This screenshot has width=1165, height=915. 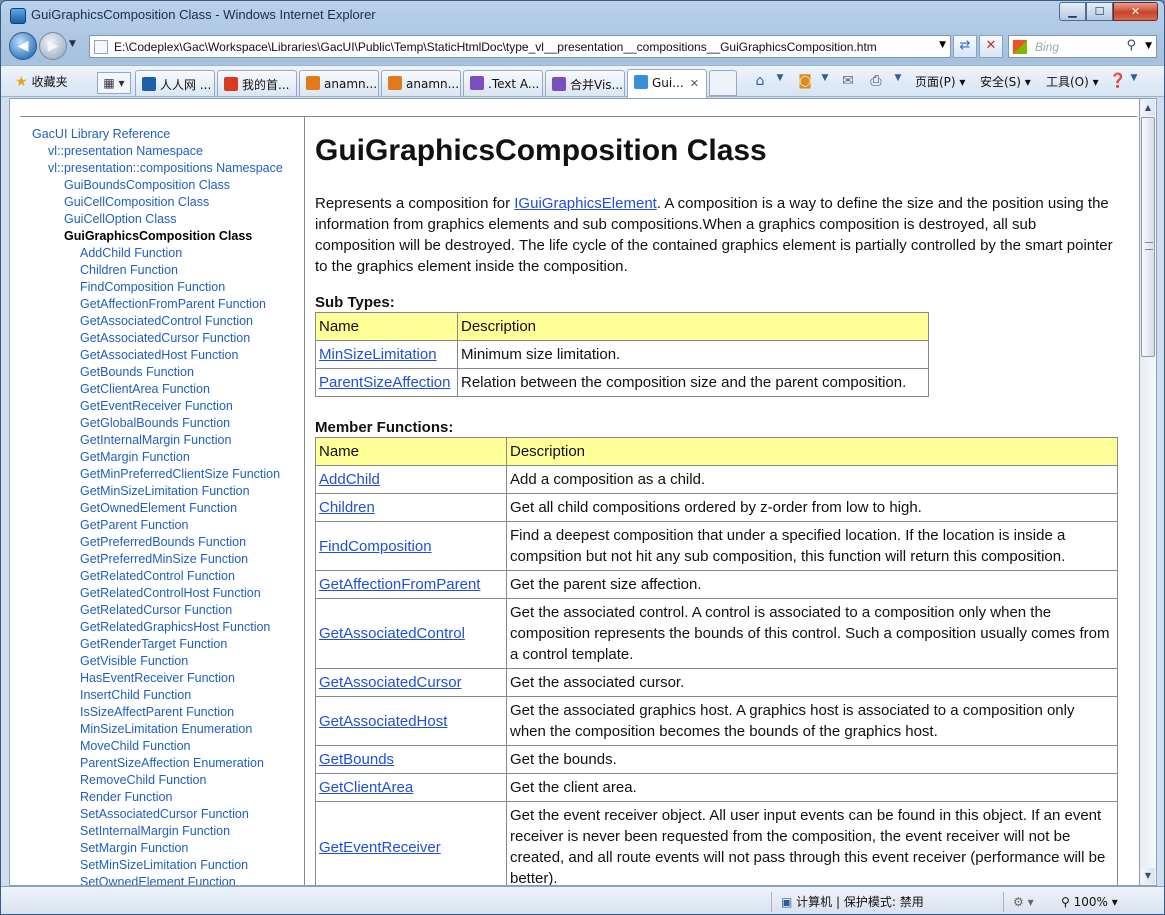 What do you see at coordinates (380, 847) in the screenshot?
I see `member-function-link: GetEventReceiver` at bounding box center [380, 847].